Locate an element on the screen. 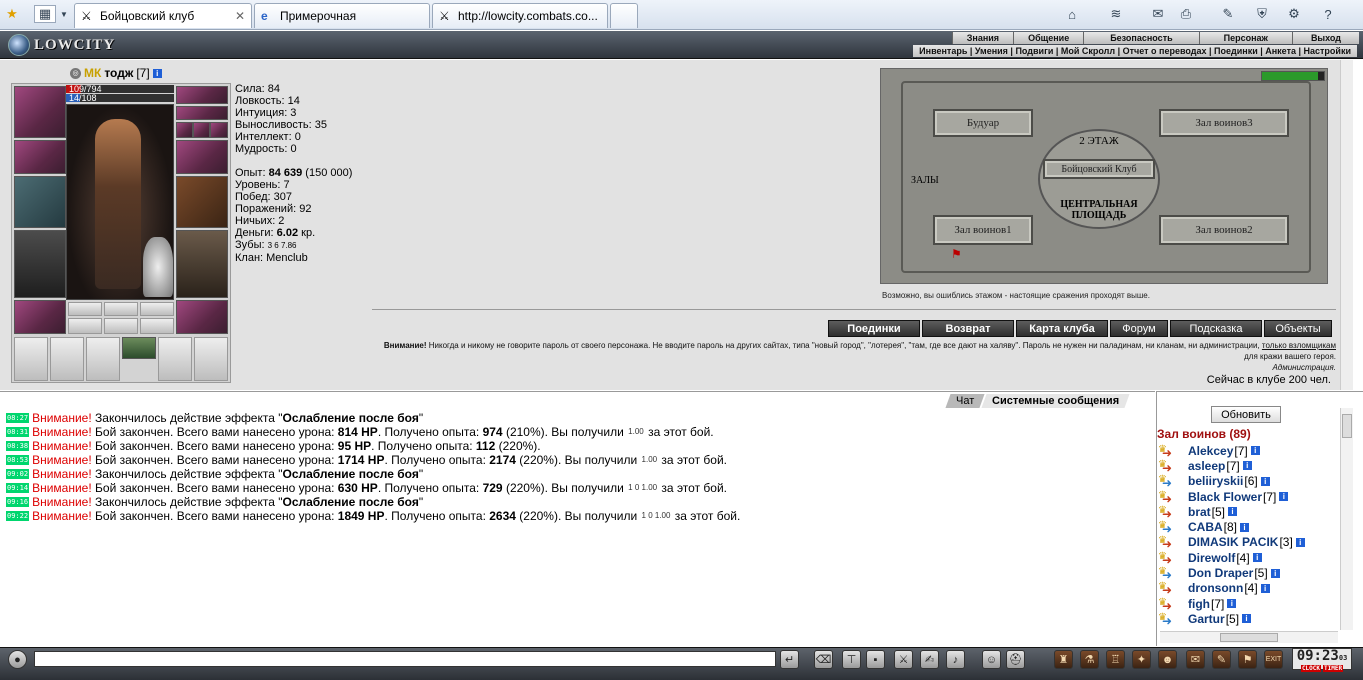  ring2-slot is located at coordinates (201, 130).